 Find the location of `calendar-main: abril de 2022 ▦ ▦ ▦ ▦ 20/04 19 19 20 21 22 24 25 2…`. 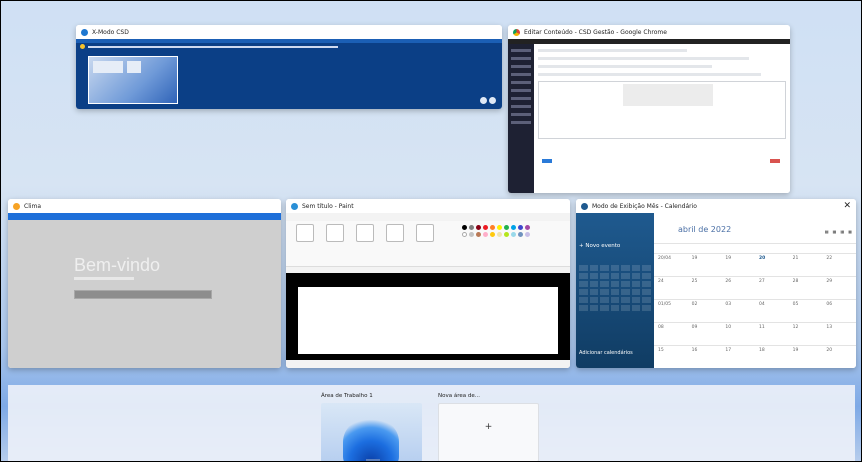

calendar-main: abril de 2022 ▦ ▦ ▦ ▦ 20/04 19 19 20 21 22 24 25 2… is located at coordinates (755, 290).